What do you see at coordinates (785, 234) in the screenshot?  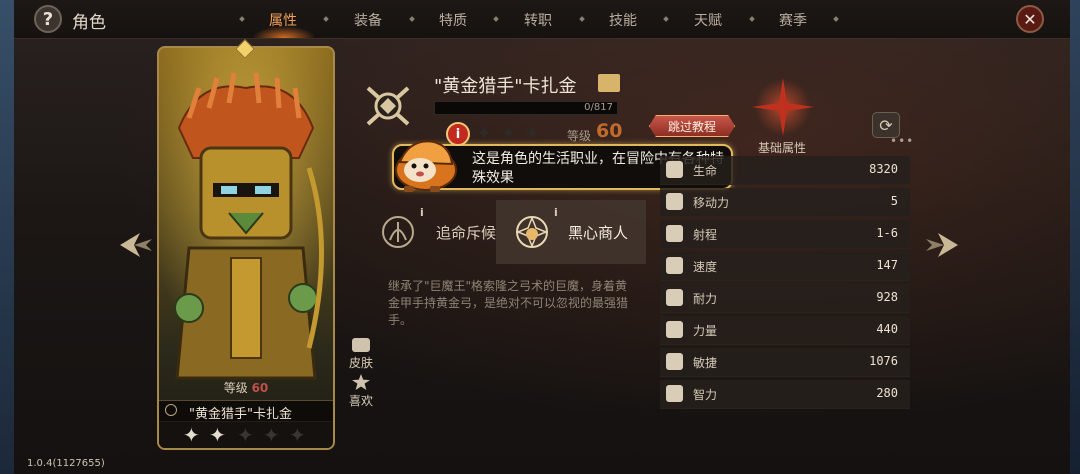 I see `stat-row-range: 射程 1-6` at bounding box center [785, 234].